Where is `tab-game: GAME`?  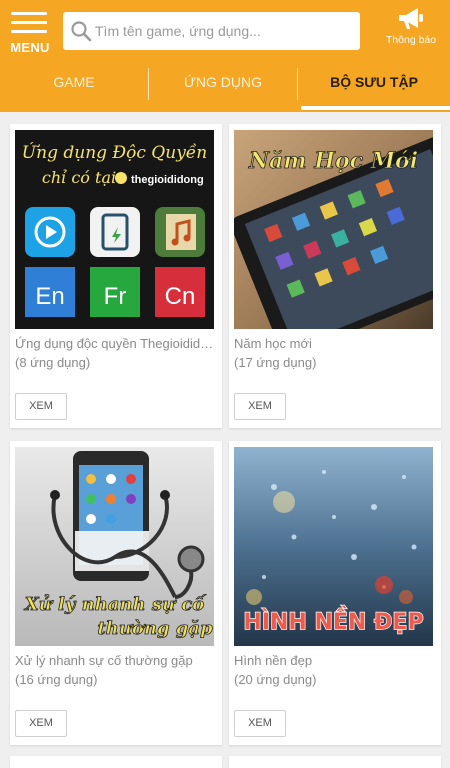
tab-game: GAME is located at coordinates (74, 88).